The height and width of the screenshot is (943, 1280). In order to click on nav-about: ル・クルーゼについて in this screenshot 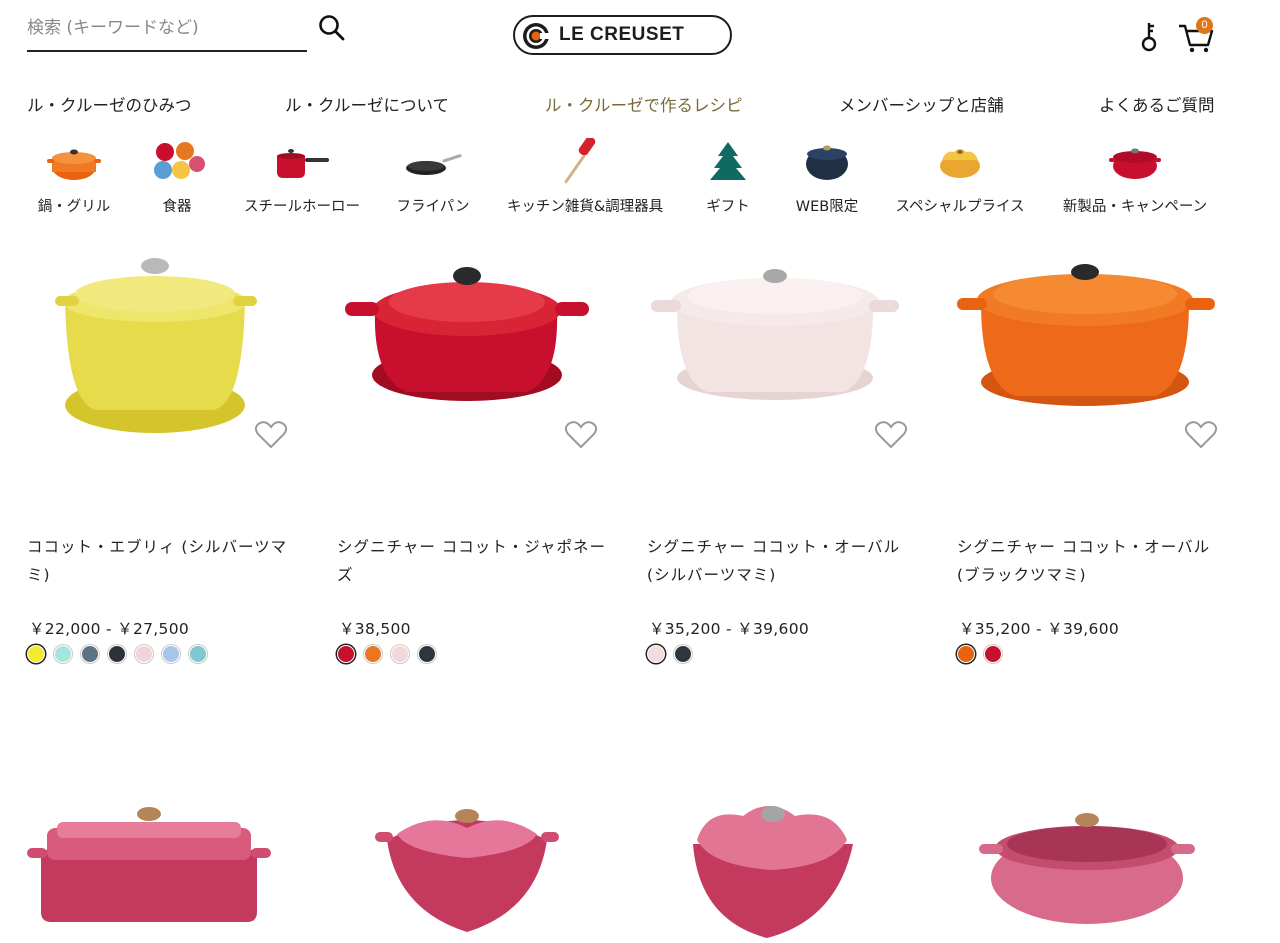, I will do `click(367, 104)`.